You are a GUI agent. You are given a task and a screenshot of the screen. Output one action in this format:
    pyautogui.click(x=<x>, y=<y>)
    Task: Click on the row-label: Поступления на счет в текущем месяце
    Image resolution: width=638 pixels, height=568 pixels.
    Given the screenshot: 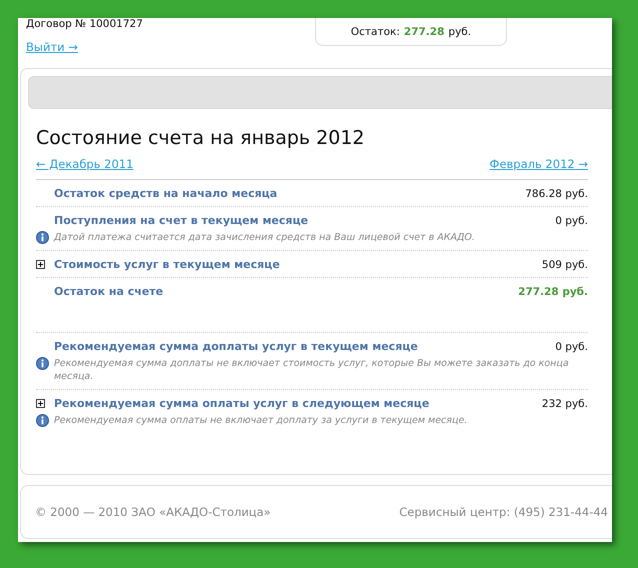 What is the action you would take?
    pyautogui.click(x=182, y=220)
    